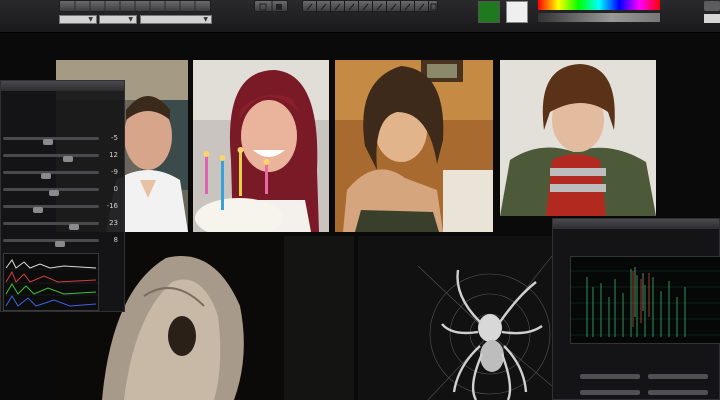  I want to click on slider-value: -9, so click(114, 172).